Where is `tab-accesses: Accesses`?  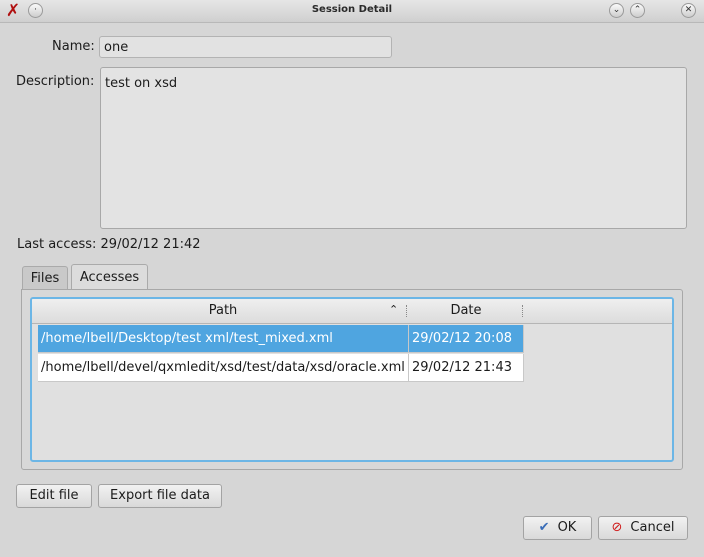 tab-accesses: Accesses is located at coordinates (109, 277).